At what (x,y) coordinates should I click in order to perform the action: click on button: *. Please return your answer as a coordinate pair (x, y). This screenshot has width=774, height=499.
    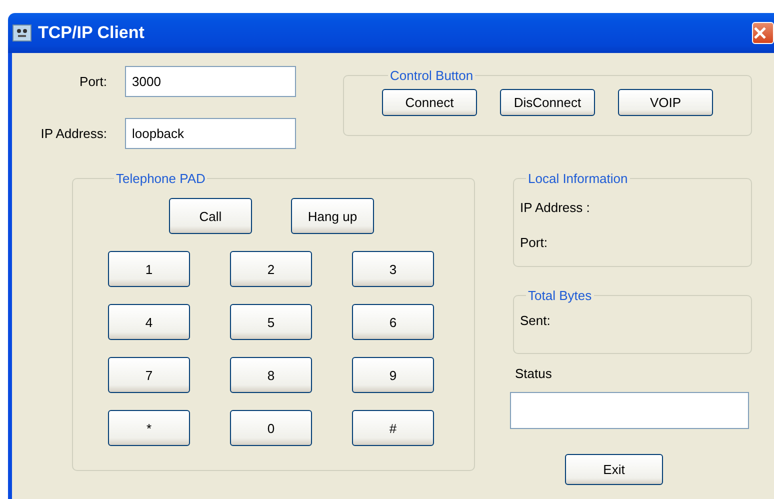
    Looking at the image, I should click on (149, 428).